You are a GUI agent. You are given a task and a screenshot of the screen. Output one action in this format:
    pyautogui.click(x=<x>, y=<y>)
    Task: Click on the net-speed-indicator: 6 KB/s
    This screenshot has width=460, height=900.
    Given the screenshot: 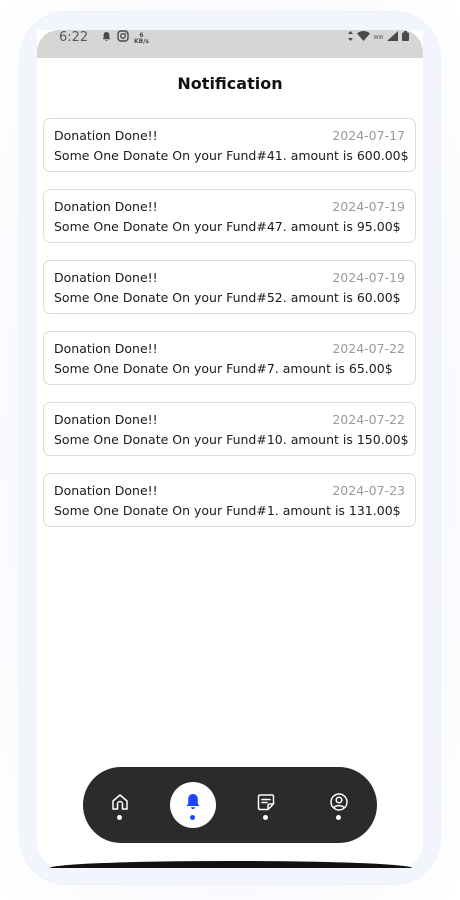 What is the action you would take?
    pyautogui.click(x=141, y=38)
    